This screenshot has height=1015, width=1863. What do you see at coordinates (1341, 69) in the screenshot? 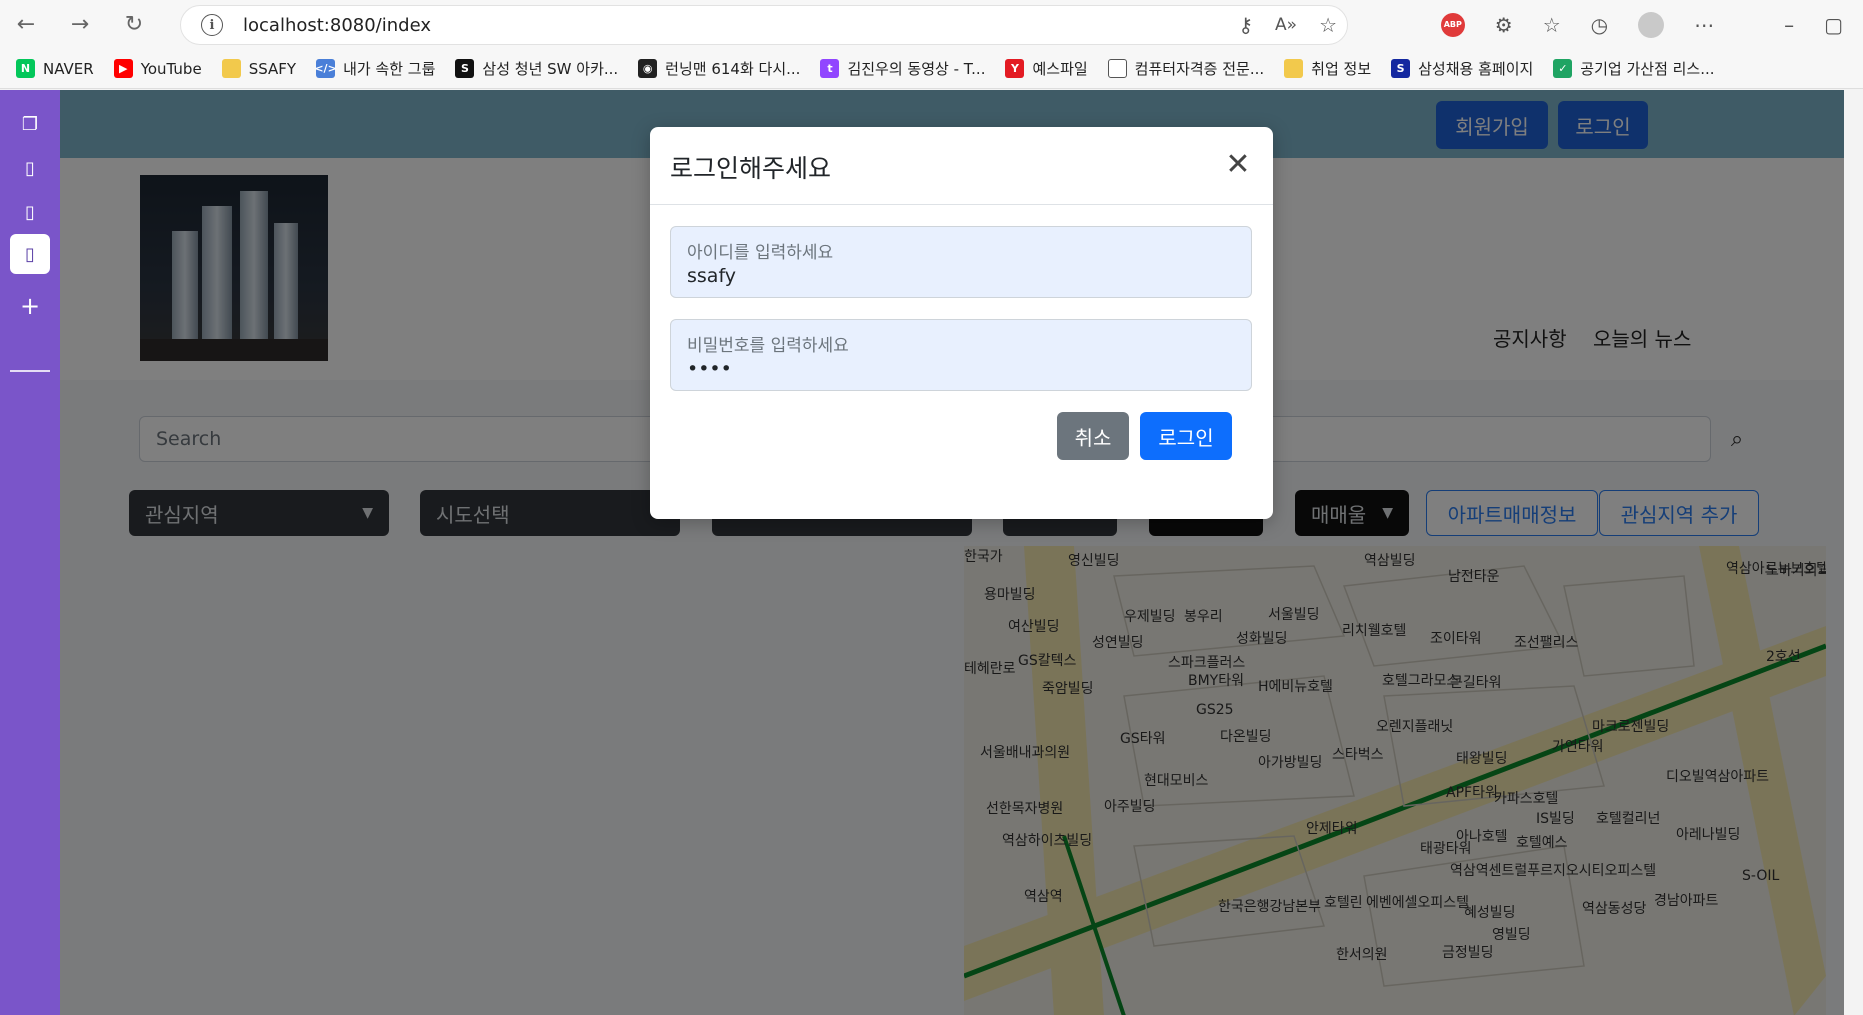
I see `bookmark-label: 취업 정보` at bounding box center [1341, 69].